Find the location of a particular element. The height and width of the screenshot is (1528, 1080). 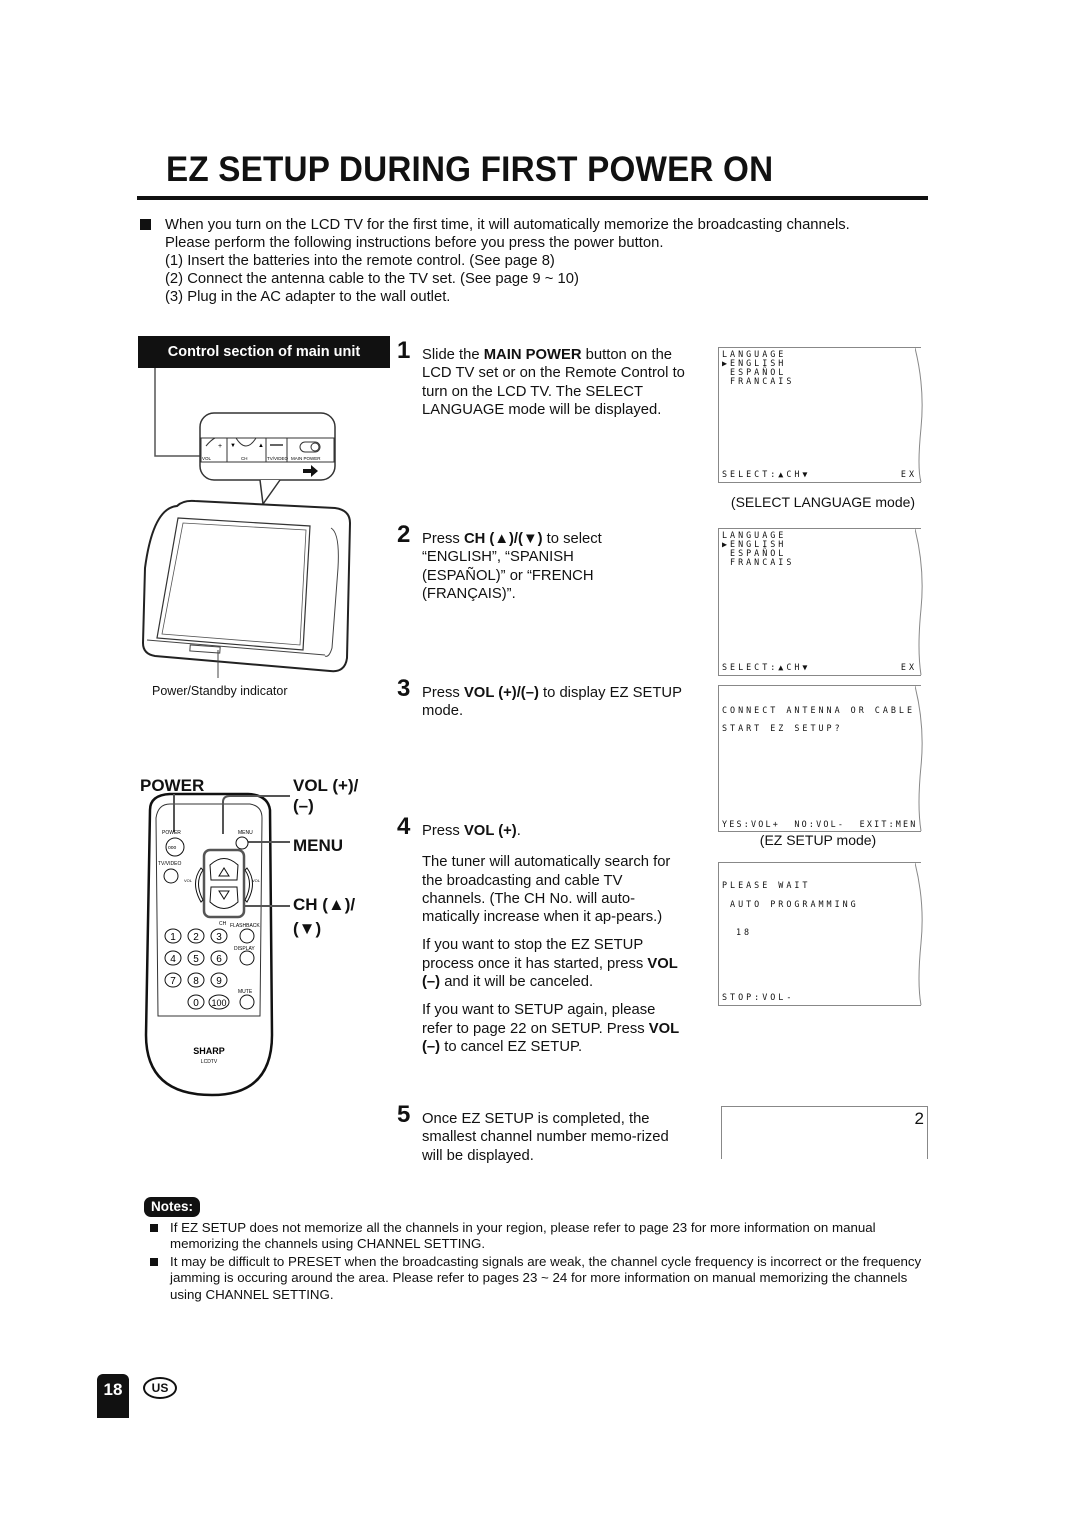

osd-line: PLEASE WAIT is located at coordinates (766, 885).